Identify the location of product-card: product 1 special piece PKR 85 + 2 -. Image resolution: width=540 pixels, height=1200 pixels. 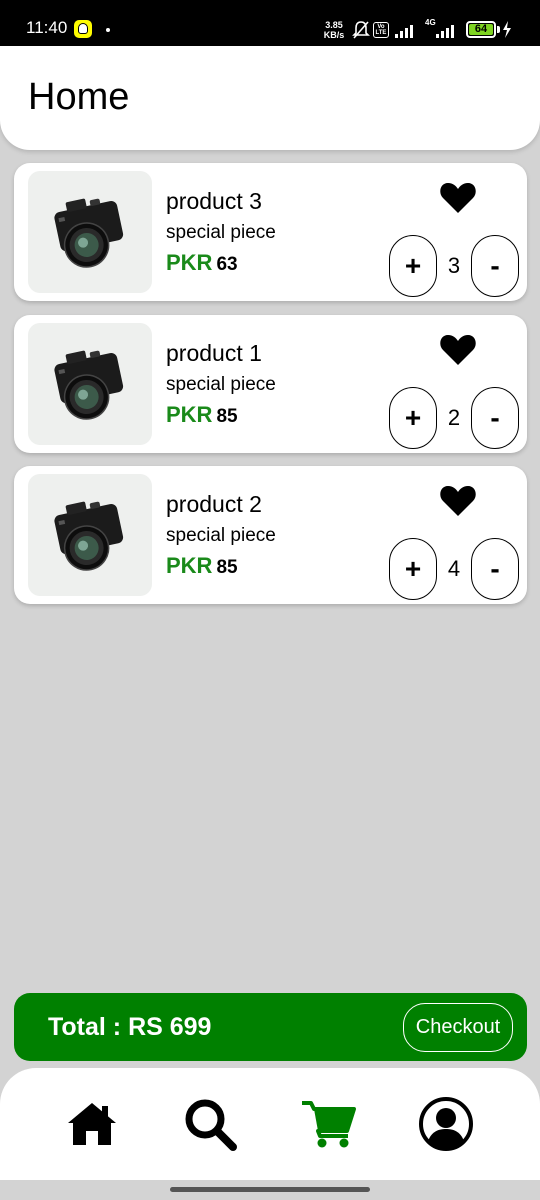
(270, 384).